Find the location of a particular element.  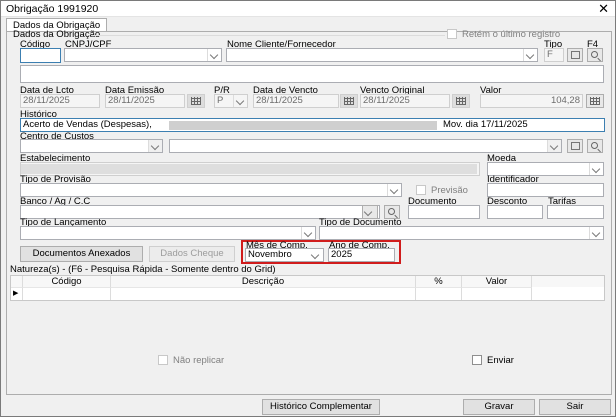

close-icon: ✕ is located at coordinates (603, 9).